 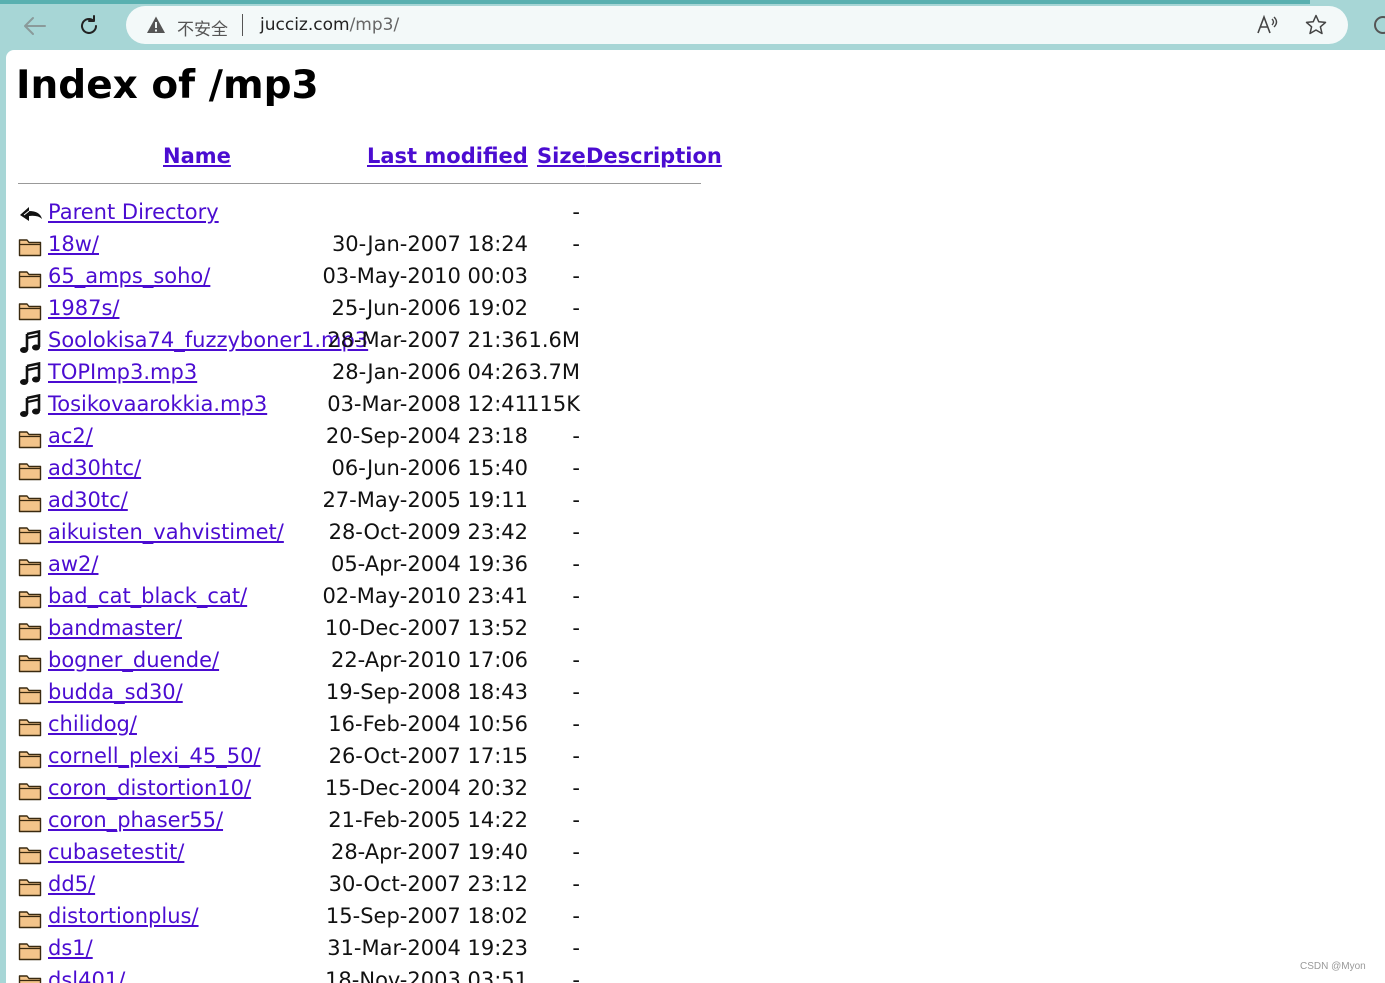 I want to click on entry-link: Soolokisa74_fuzzyboner1.mp3, so click(x=208, y=340).